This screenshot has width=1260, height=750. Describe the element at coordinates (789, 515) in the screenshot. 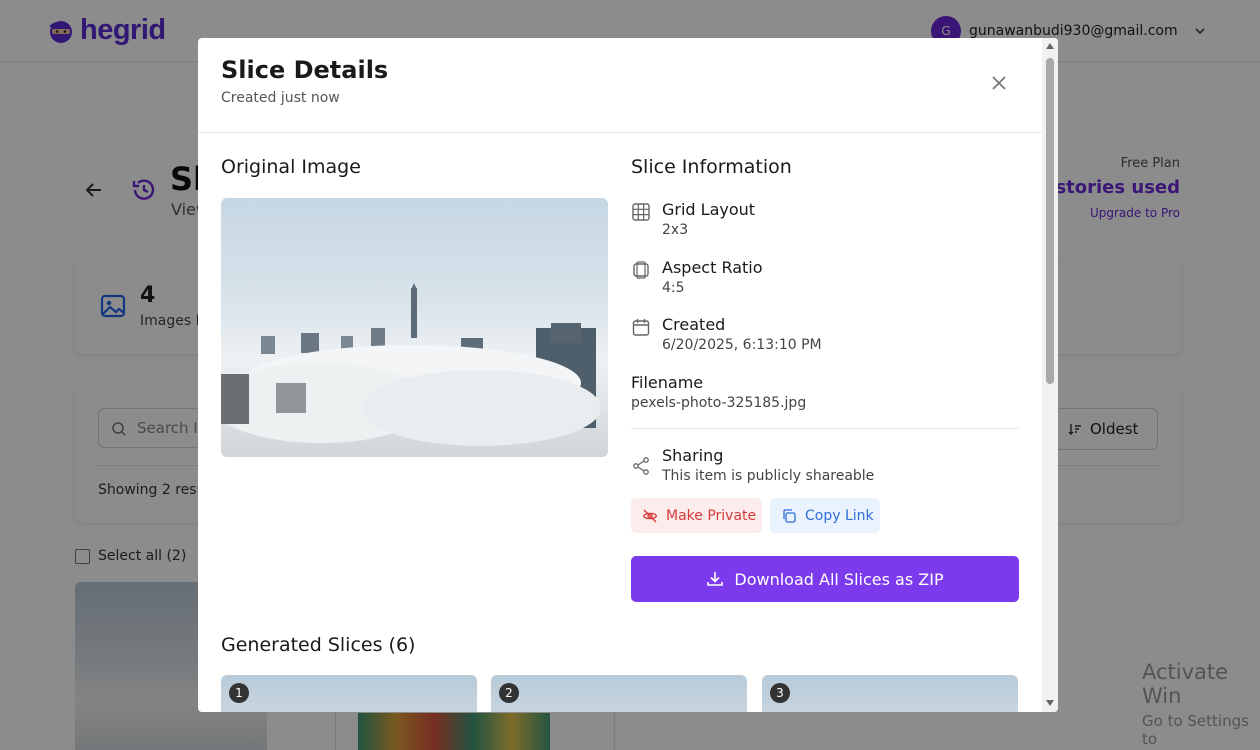

I see `copy-icon` at that location.